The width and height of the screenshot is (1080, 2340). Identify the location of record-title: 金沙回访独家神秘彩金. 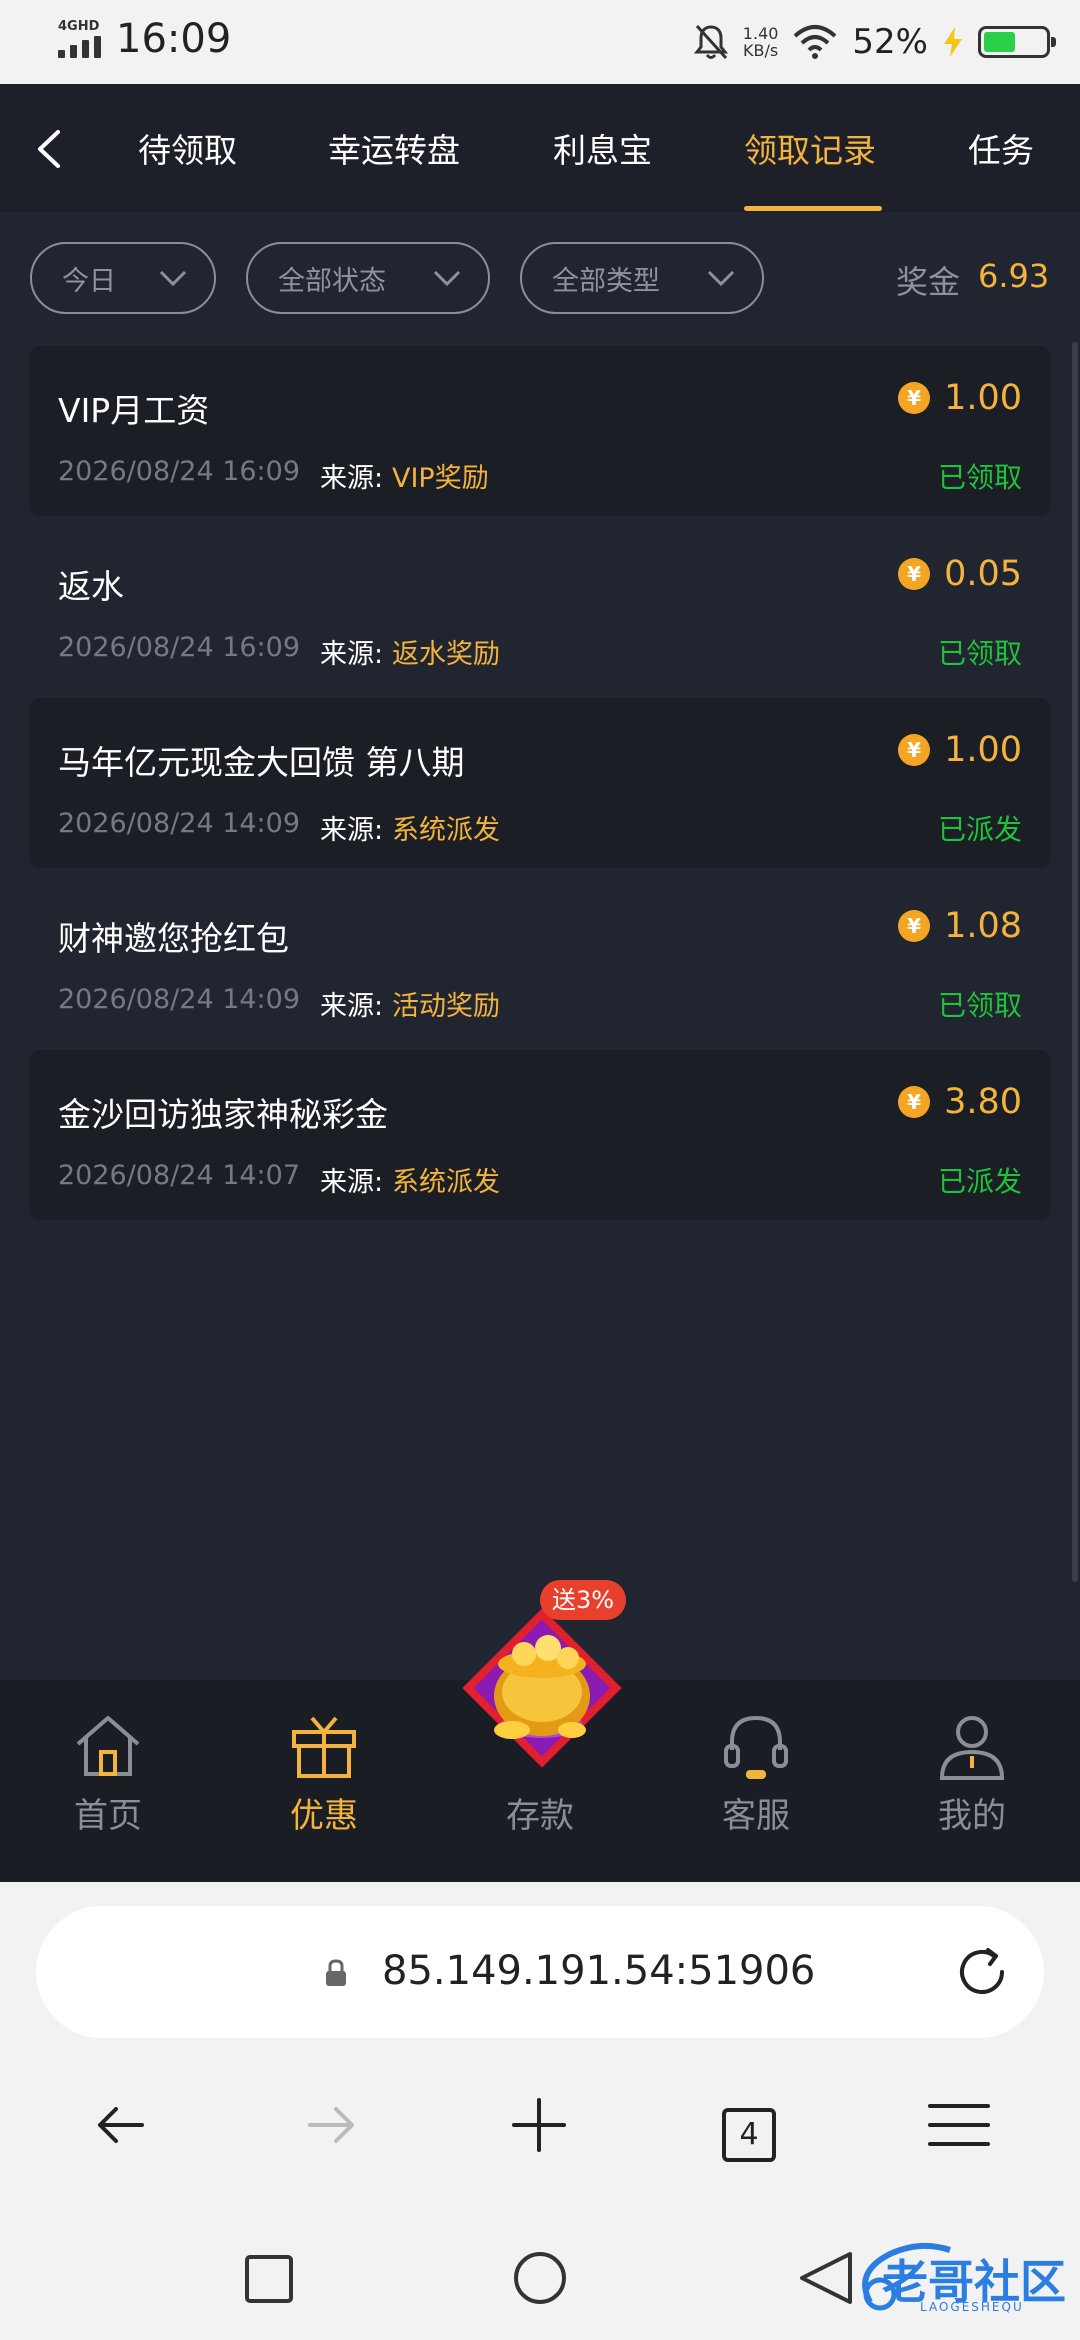
(223, 1114).